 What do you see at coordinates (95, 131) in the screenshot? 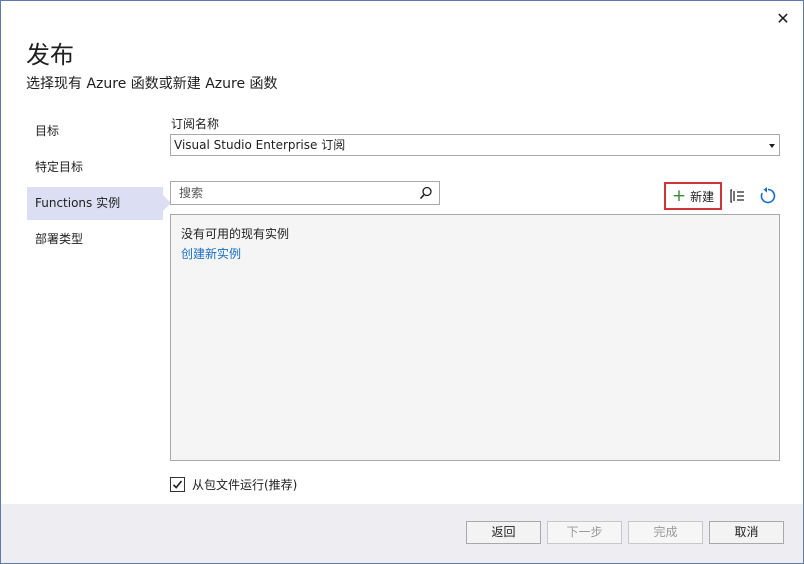
I see `nav-item-target: 目标` at bounding box center [95, 131].